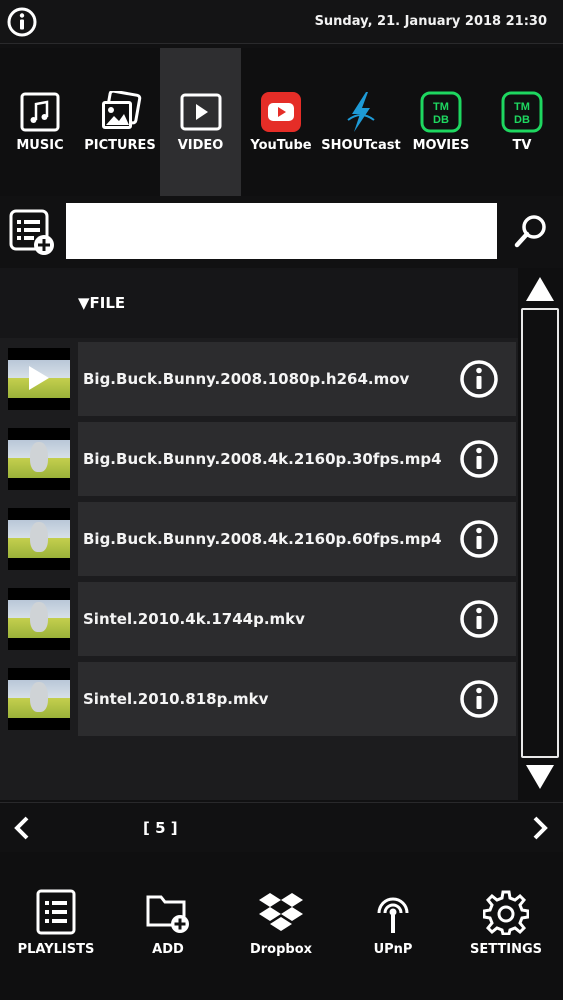  I want to click on youtube-icon, so click(281, 112).